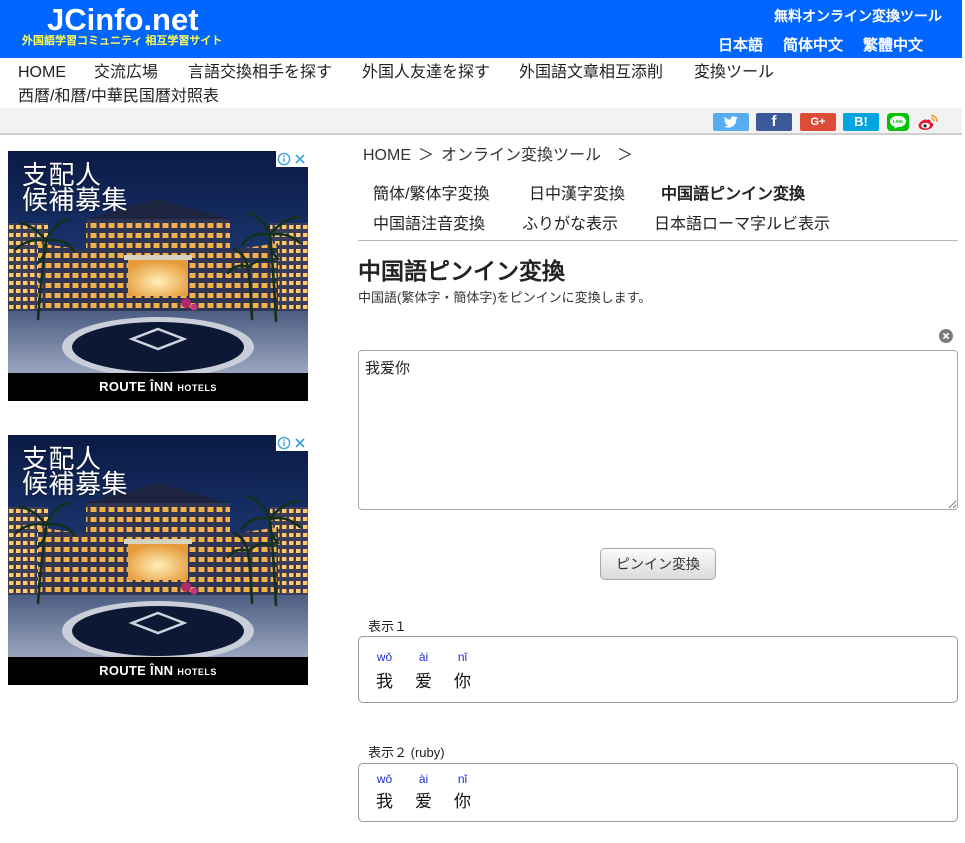  What do you see at coordinates (462, 779) in the screenshot?
I see `ruby-annotation: nǐ` at bounding box center [462, 779].